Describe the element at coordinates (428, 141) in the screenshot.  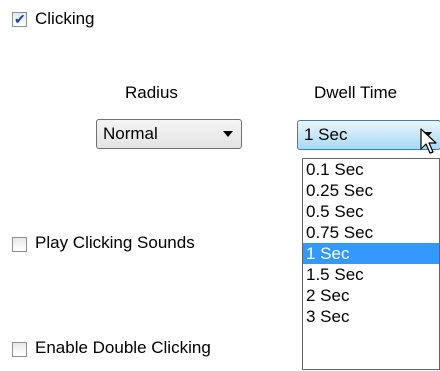
I see `arrow-cursor-icon` at that location.